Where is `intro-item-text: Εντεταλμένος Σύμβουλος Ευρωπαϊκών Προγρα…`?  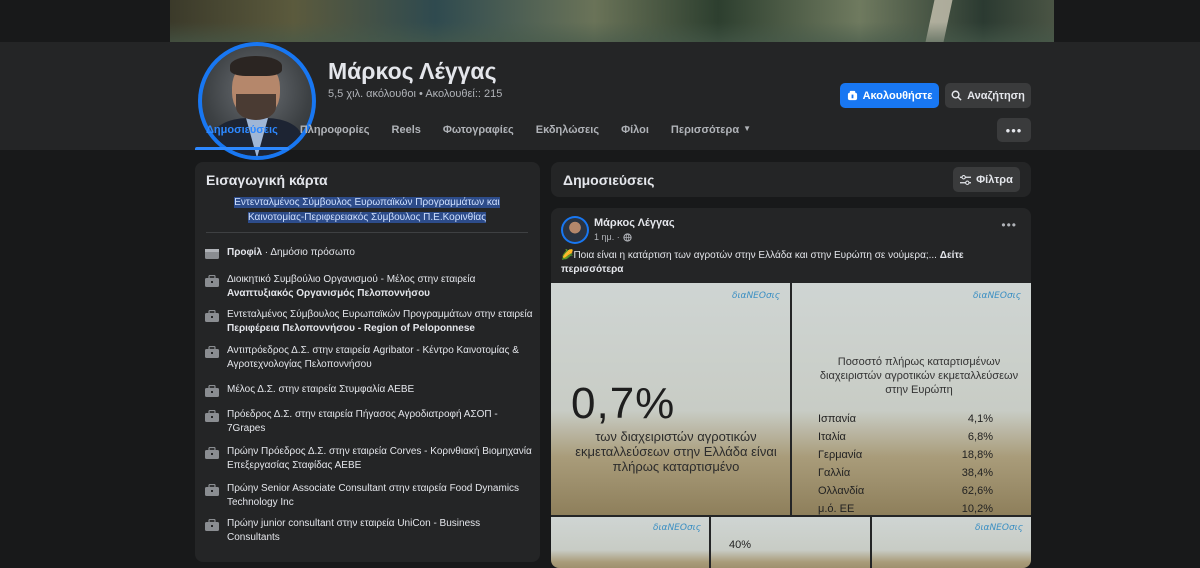 intro-item-text: Εντεταλμένος Σύμβουλος Ευρωπαϊκών Προγρα… is located at coordinates (381, 322).